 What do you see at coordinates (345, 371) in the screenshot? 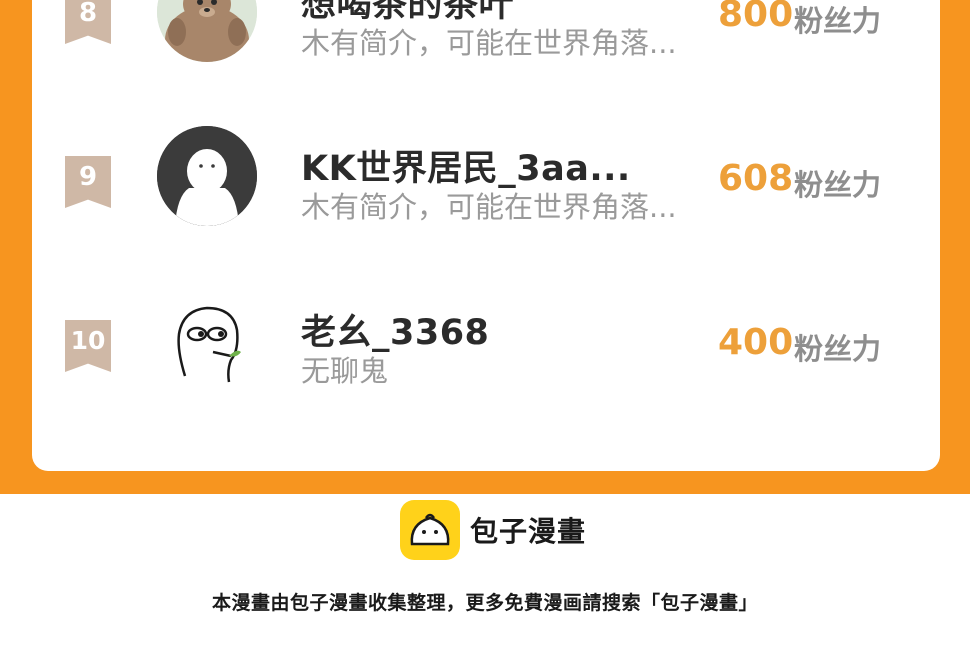
I see `user-bio: 无聊鬼` at bounding box center [345, 371].